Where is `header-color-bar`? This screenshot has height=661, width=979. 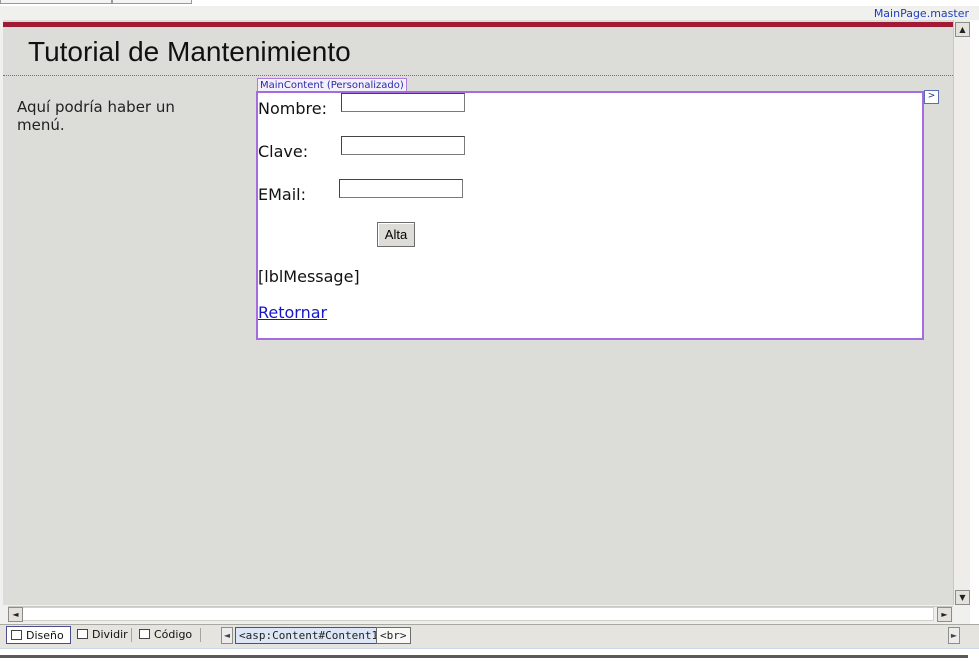 header-color-bar is located at coordinates (478, 24).